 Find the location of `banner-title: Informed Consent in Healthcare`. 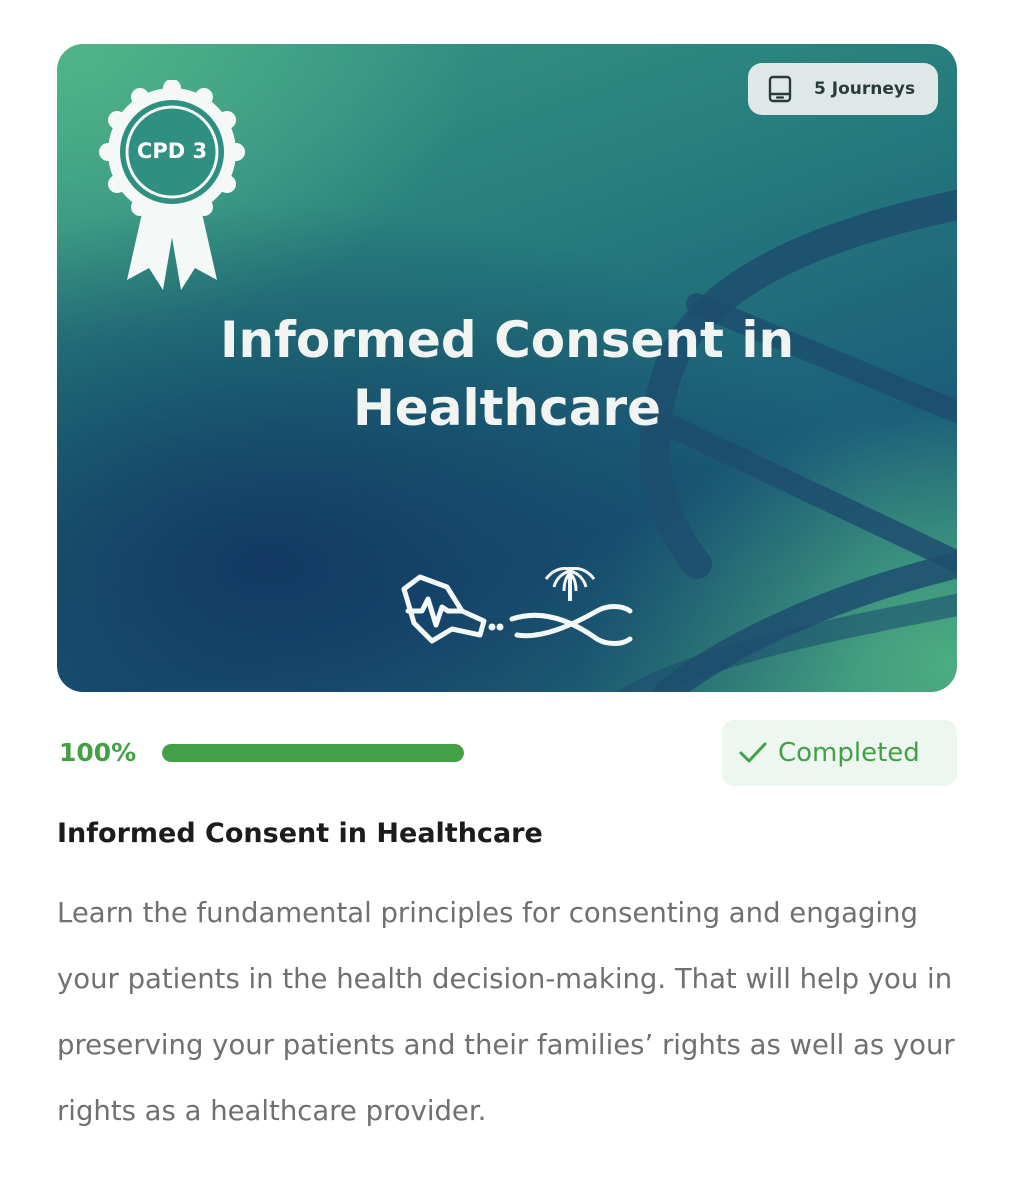

banner-title: Informed Consent in Healthcare is located at coordinates (507, 374).